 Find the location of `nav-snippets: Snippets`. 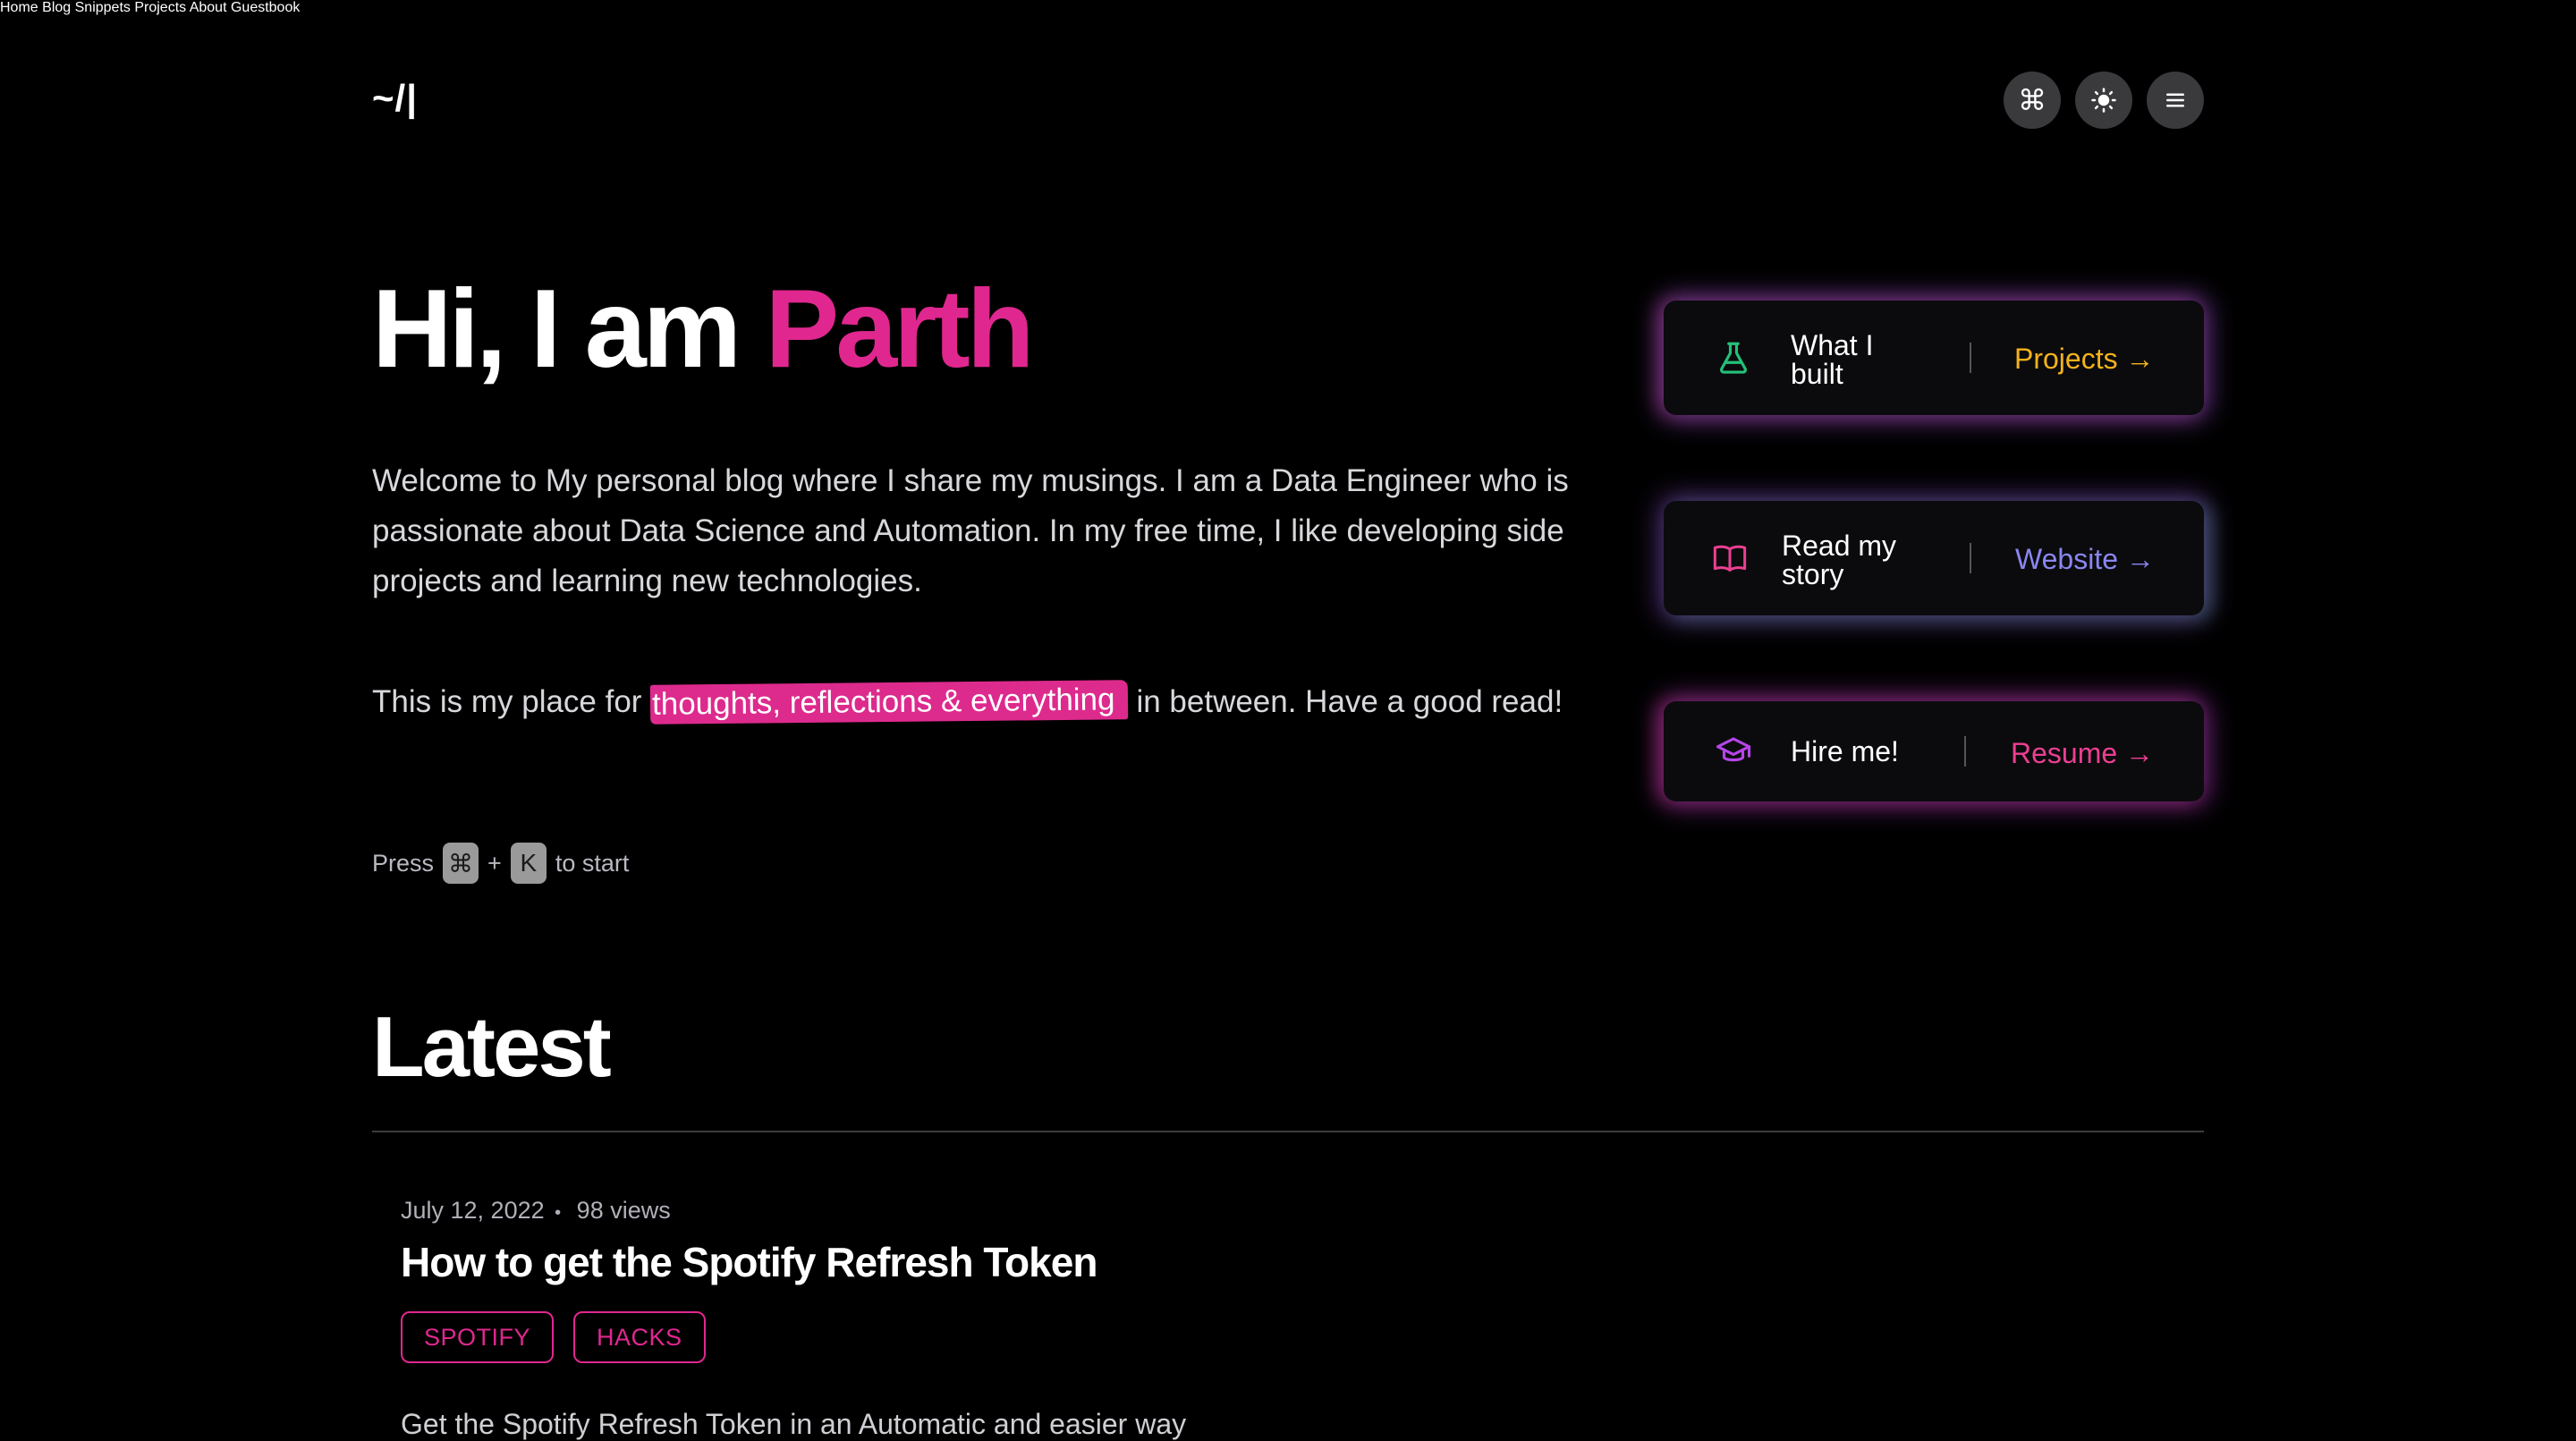

nav-snippets: Snippets is located at coordinates (103, 7).